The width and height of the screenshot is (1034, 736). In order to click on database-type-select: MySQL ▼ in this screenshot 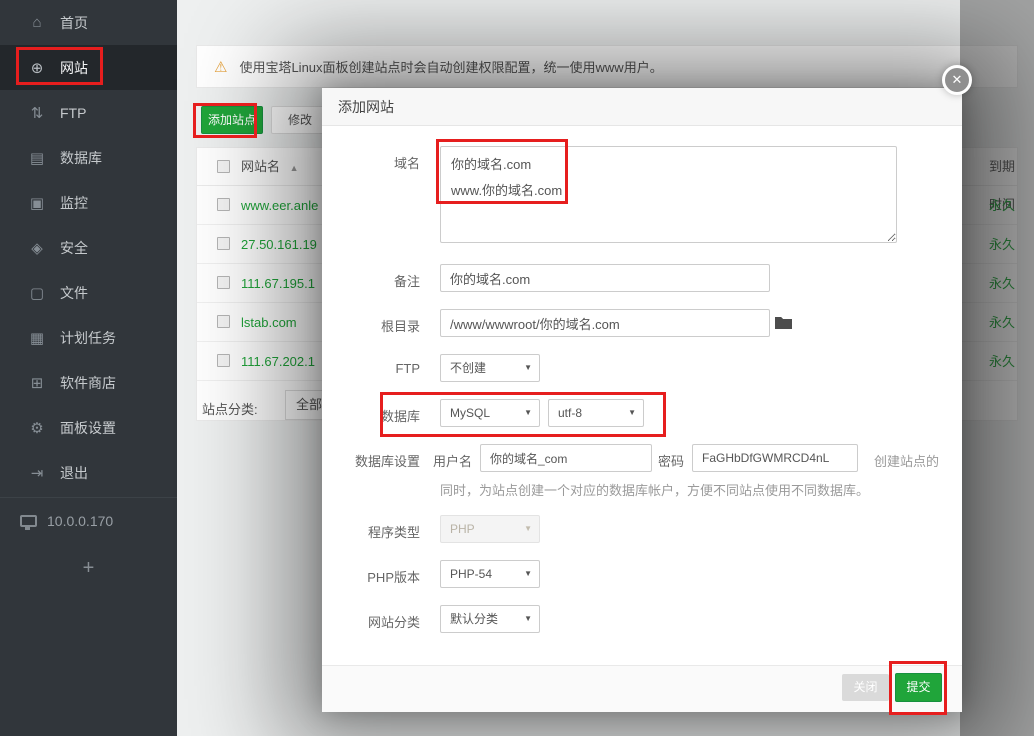, I will do `click(490, 413)`.